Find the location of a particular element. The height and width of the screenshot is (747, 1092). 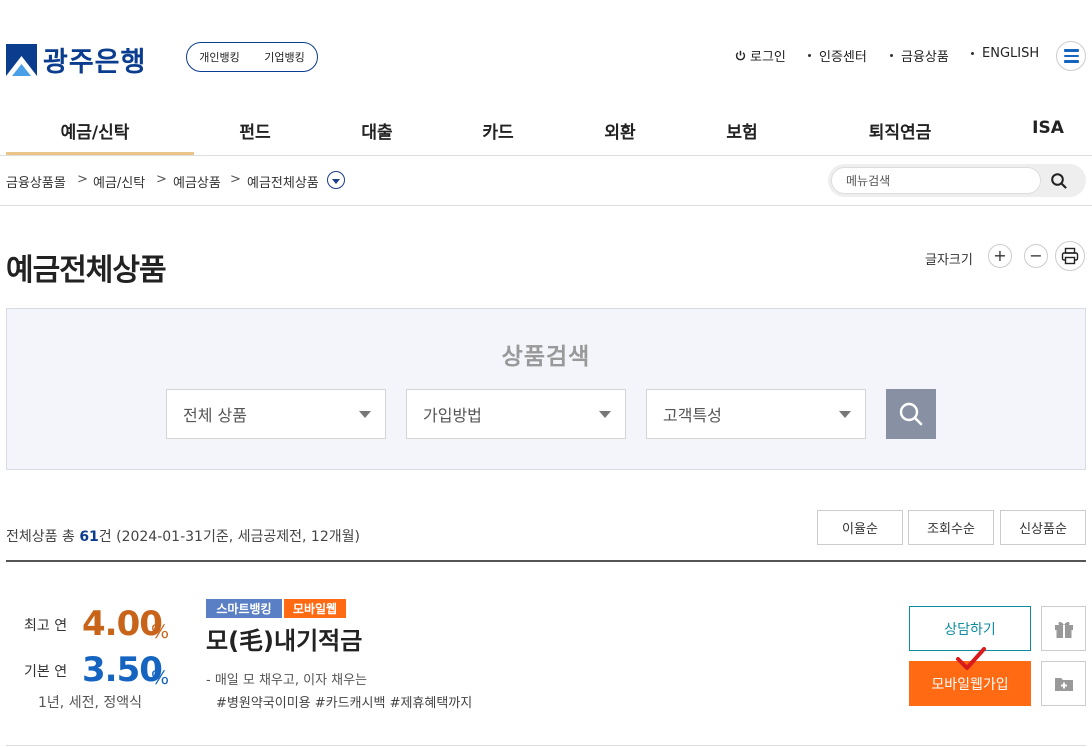

smart-banking-badge: 스마트뱅킹 is located at coordinates (244, 608).